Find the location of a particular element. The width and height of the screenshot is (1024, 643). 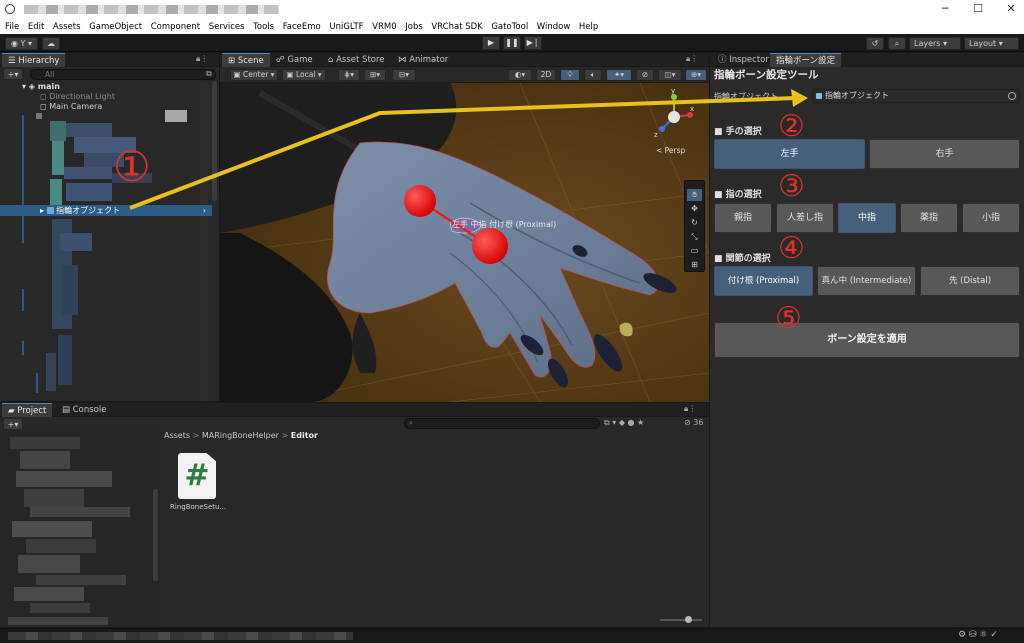

annotation-2: ② is located at coordinates (791, 126).